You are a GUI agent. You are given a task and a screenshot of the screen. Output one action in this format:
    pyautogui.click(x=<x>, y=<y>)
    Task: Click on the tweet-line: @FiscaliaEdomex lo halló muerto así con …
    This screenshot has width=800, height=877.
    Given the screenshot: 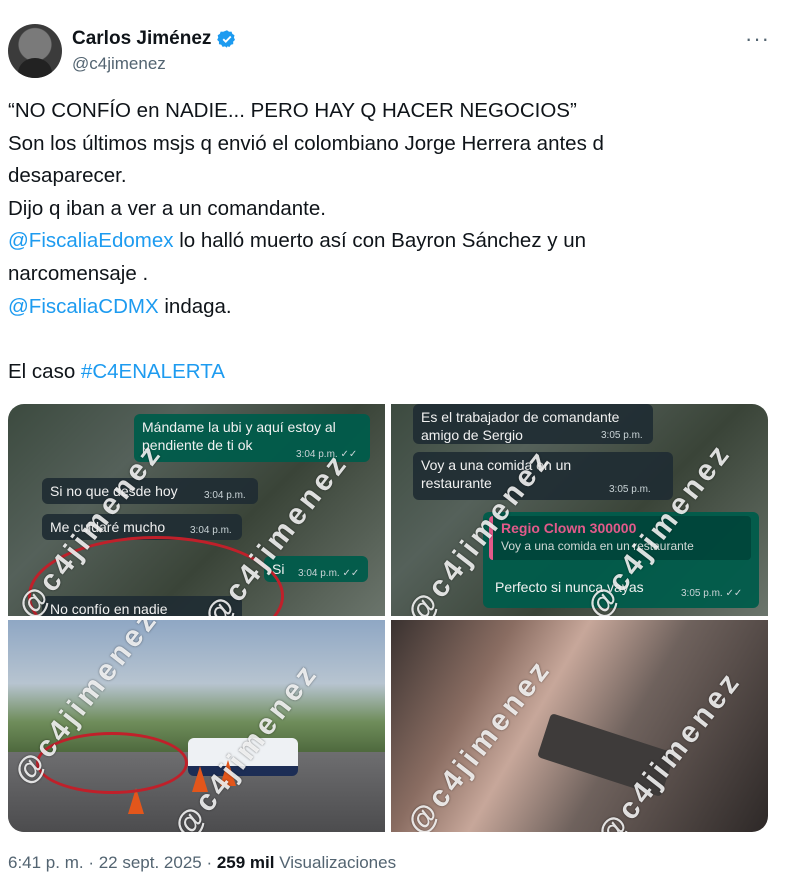 What is the action you would take?
    pyautogui.click(x=393, y=241)
    